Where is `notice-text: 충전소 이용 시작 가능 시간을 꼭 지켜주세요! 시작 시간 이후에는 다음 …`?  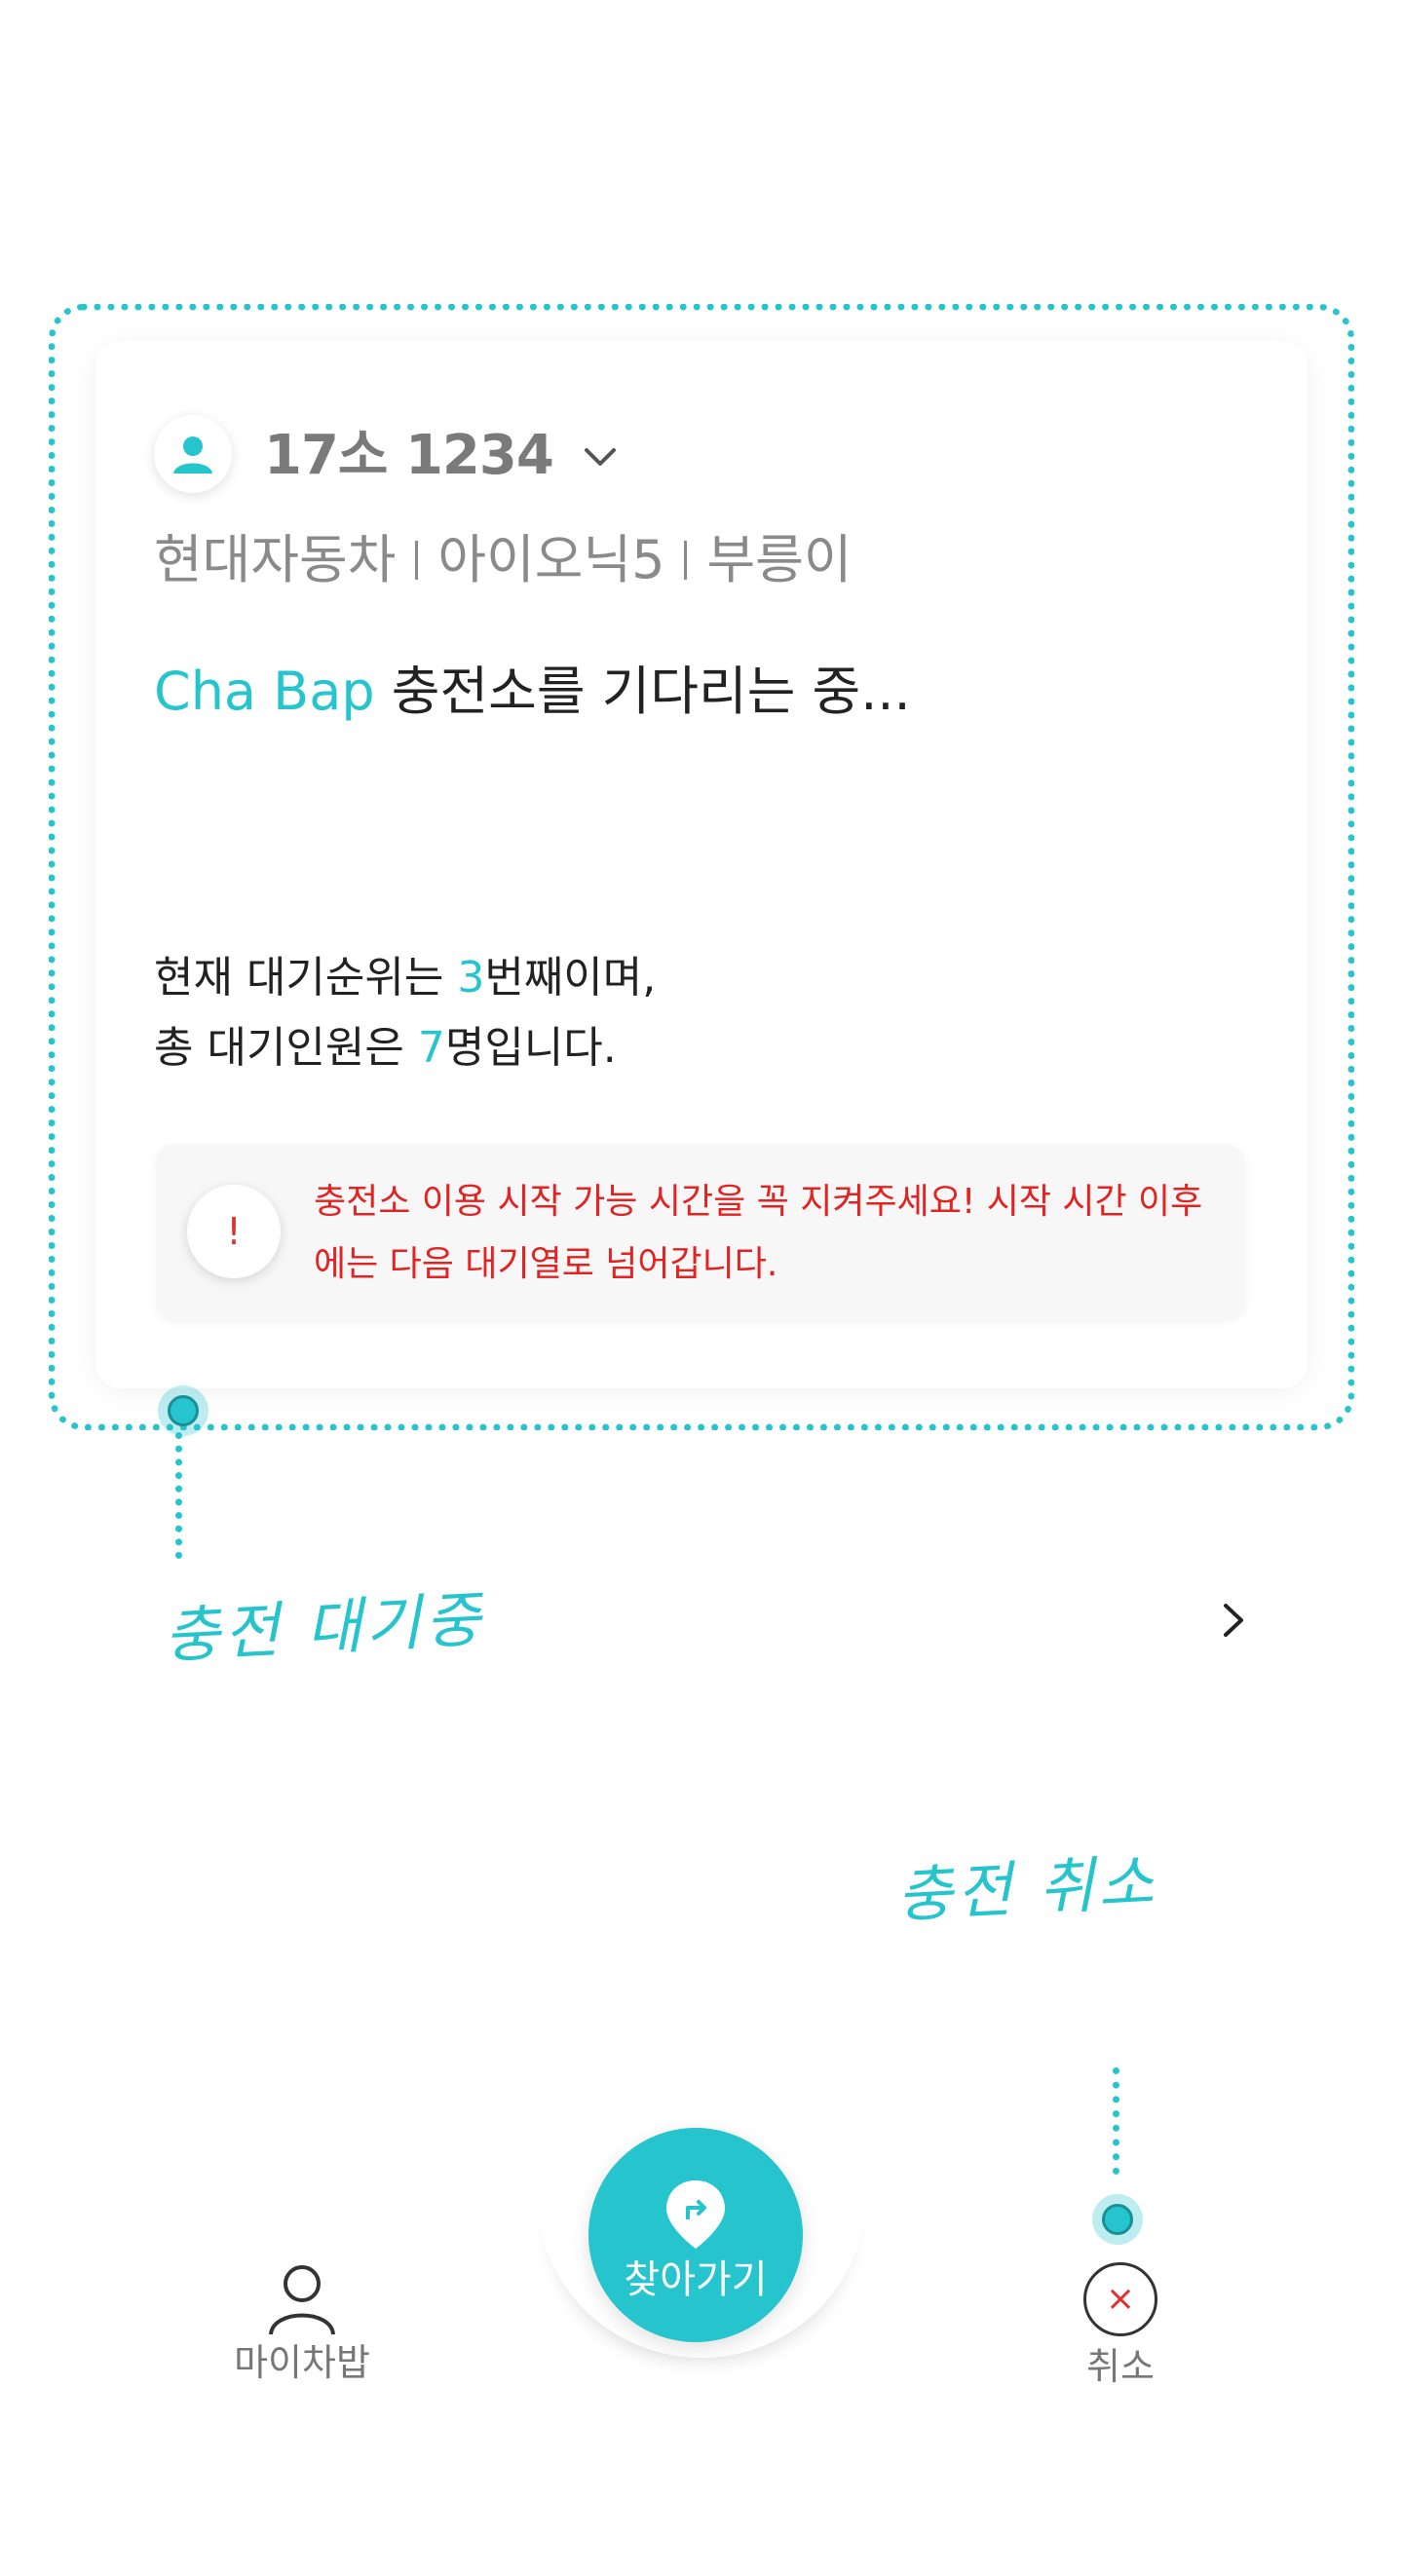
notice-text: 충전소 이용 시작 가능 시간을 꼭 지켜주세요! 시작 시간 이후에는 다음 … is located at coordinates (758, 1233).